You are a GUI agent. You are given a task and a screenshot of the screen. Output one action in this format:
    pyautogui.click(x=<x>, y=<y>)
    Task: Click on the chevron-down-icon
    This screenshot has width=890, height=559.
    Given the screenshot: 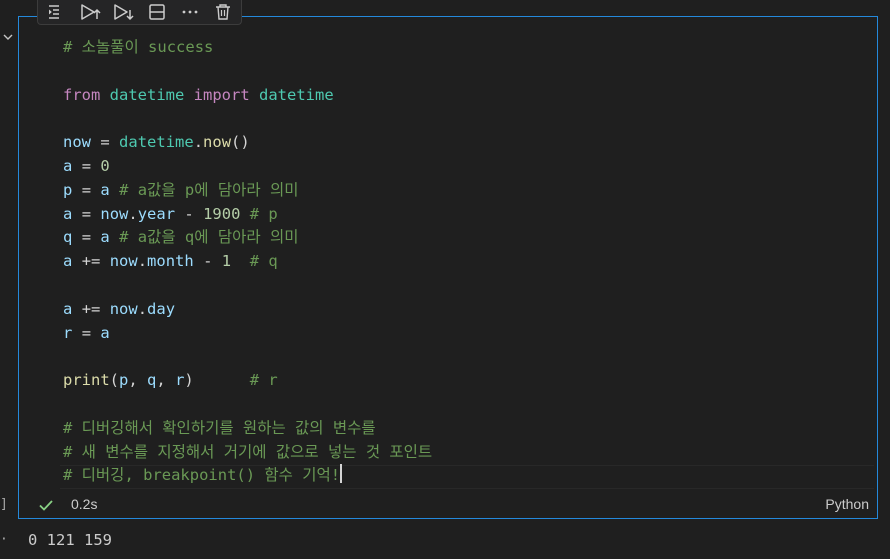 What is the action you would take?
    pyautogui.click(x=8, y=37)
    